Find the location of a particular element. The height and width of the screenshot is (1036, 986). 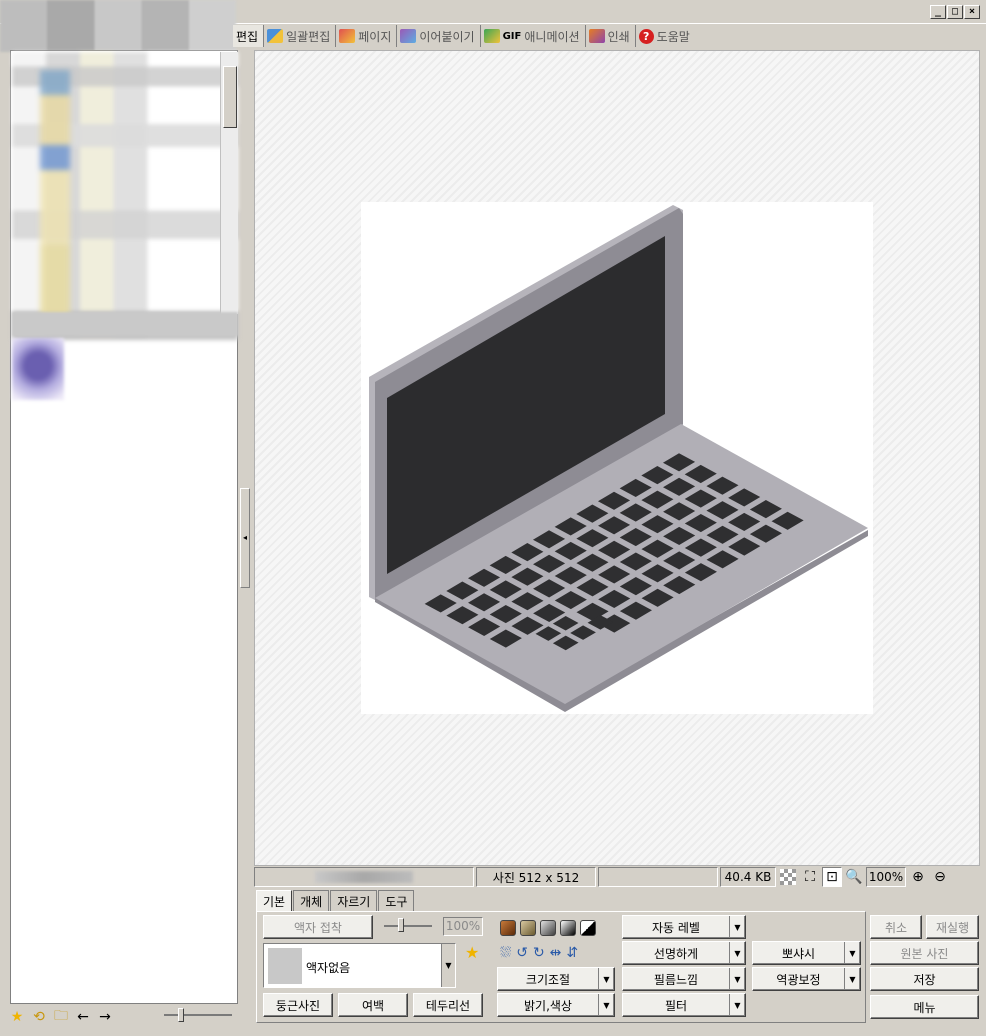

tool-tabs: 기본 개체 자르기 도구 is located at coordinates (335, 901).